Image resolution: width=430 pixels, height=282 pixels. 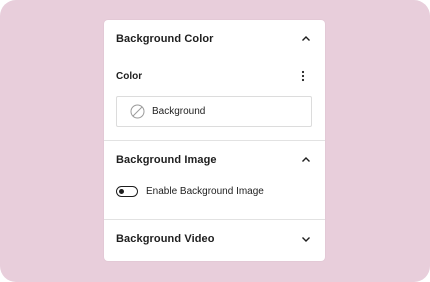 I want to click on background-color-section-header: Background Color, so click(x=214, y=39).